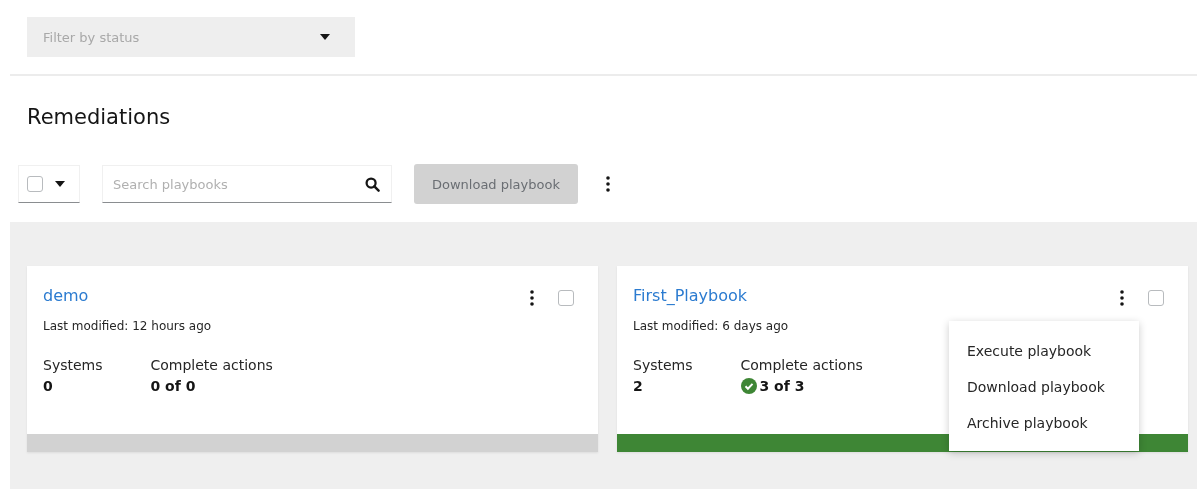 The height and width of the screenshot is (489, 1197). What do you see at coordinates (191, 37) in the screenshot?
I see `filter-dropdown: Filter by status` at bounding box center [191, 37].